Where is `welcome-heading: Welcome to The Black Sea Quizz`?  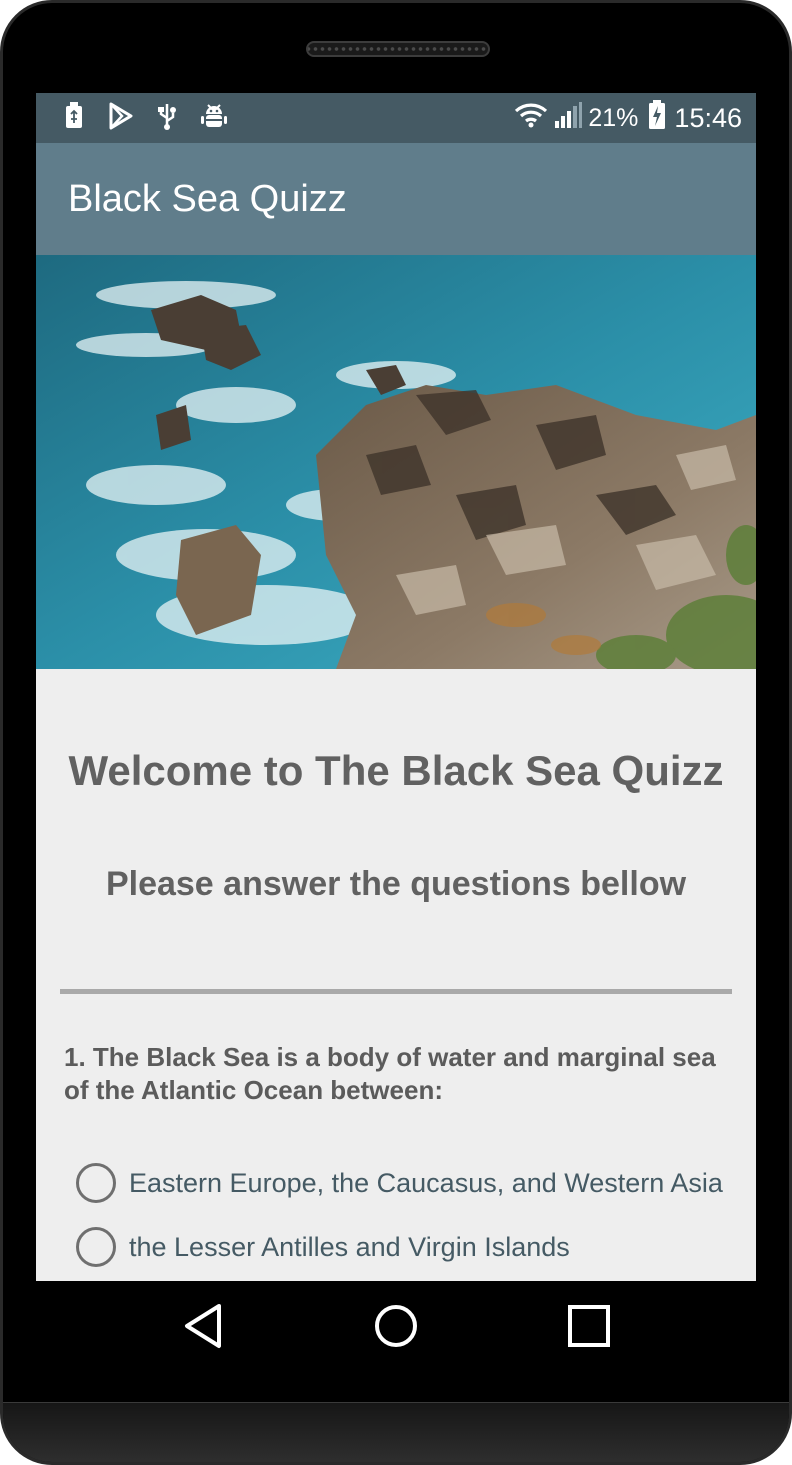 welcome-heading: Welcome to The Black Sea Quizz is located at coordinates (396, 770).